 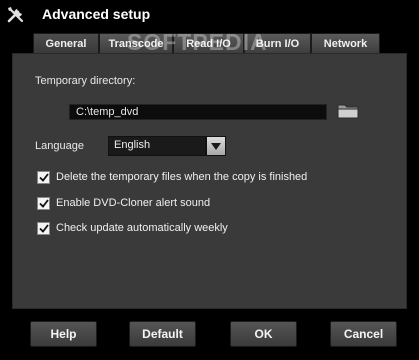 I want to click on tools-icon, so click(x=15, y=15).